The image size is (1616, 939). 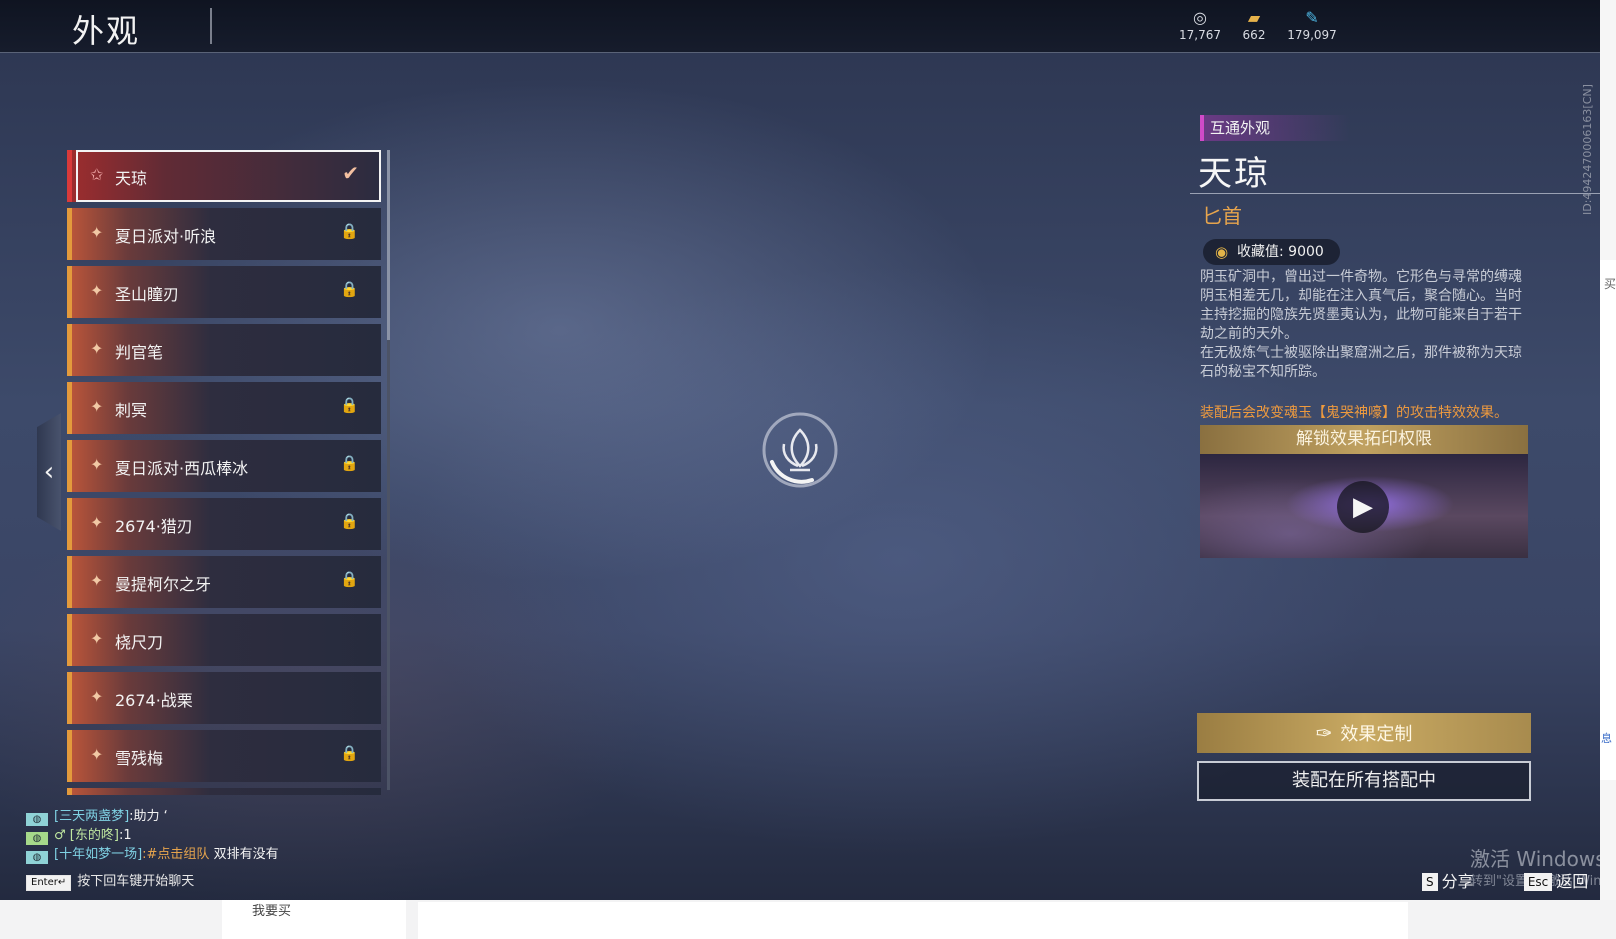 I want to click on effect-note: 装配后会改变魂玉【鬼哭神嚎】的攻击特效效果。, so click(x=1354, y=413).